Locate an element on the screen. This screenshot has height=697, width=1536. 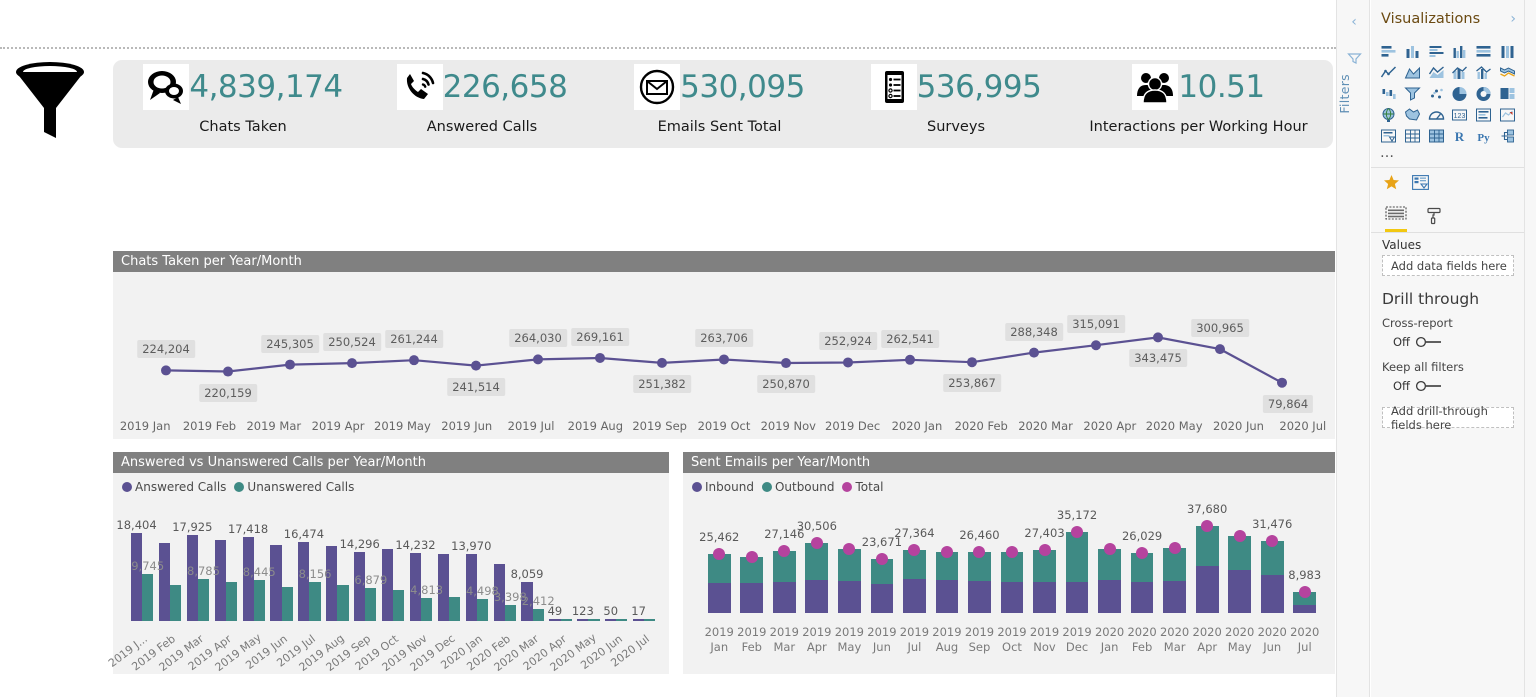
filters-pane-collapsed: ‹ Filters is located at coordinates (1353, 348).